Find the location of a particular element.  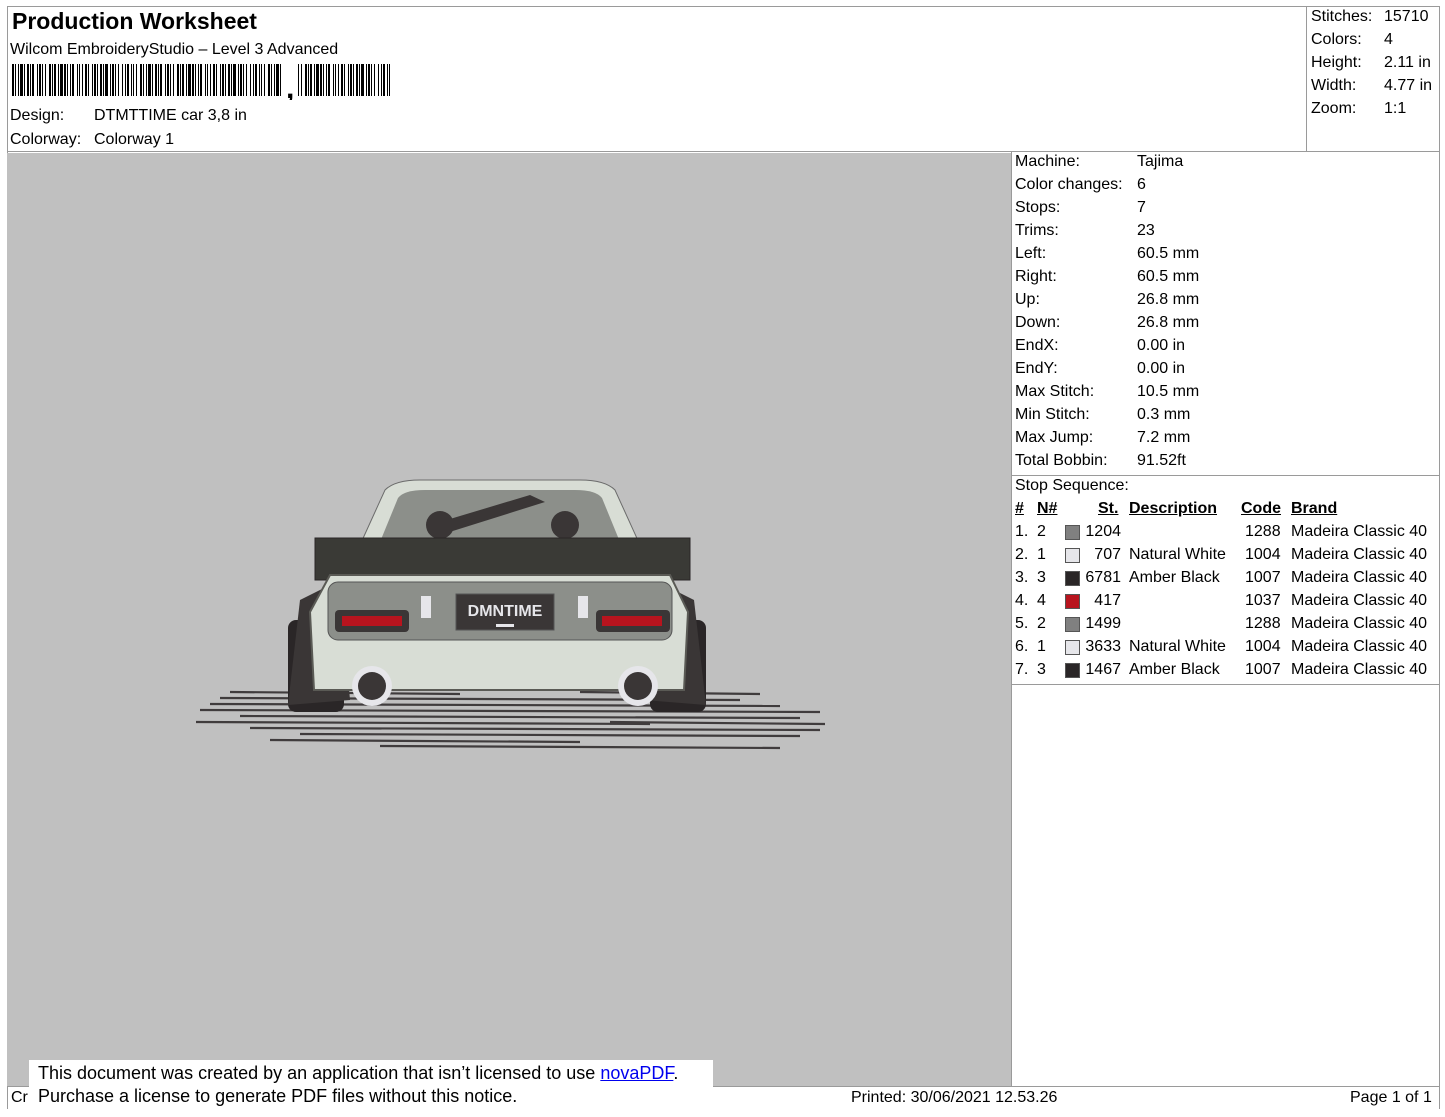

stop-stitches: 1467 is located at coordinates (1103, 669).